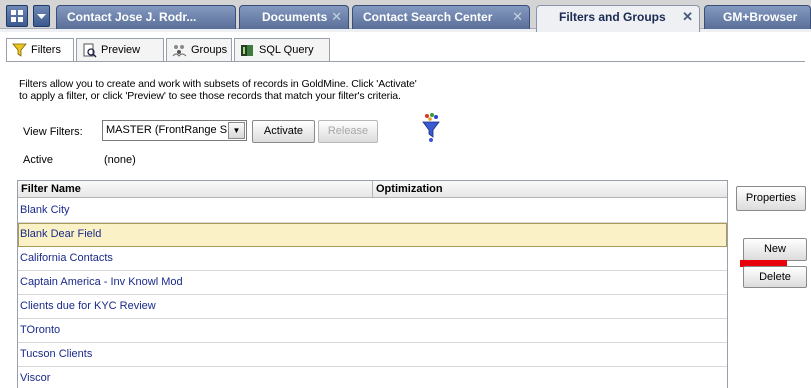  I want to click on tab-label: Contact Search Center, so click(428, 17).